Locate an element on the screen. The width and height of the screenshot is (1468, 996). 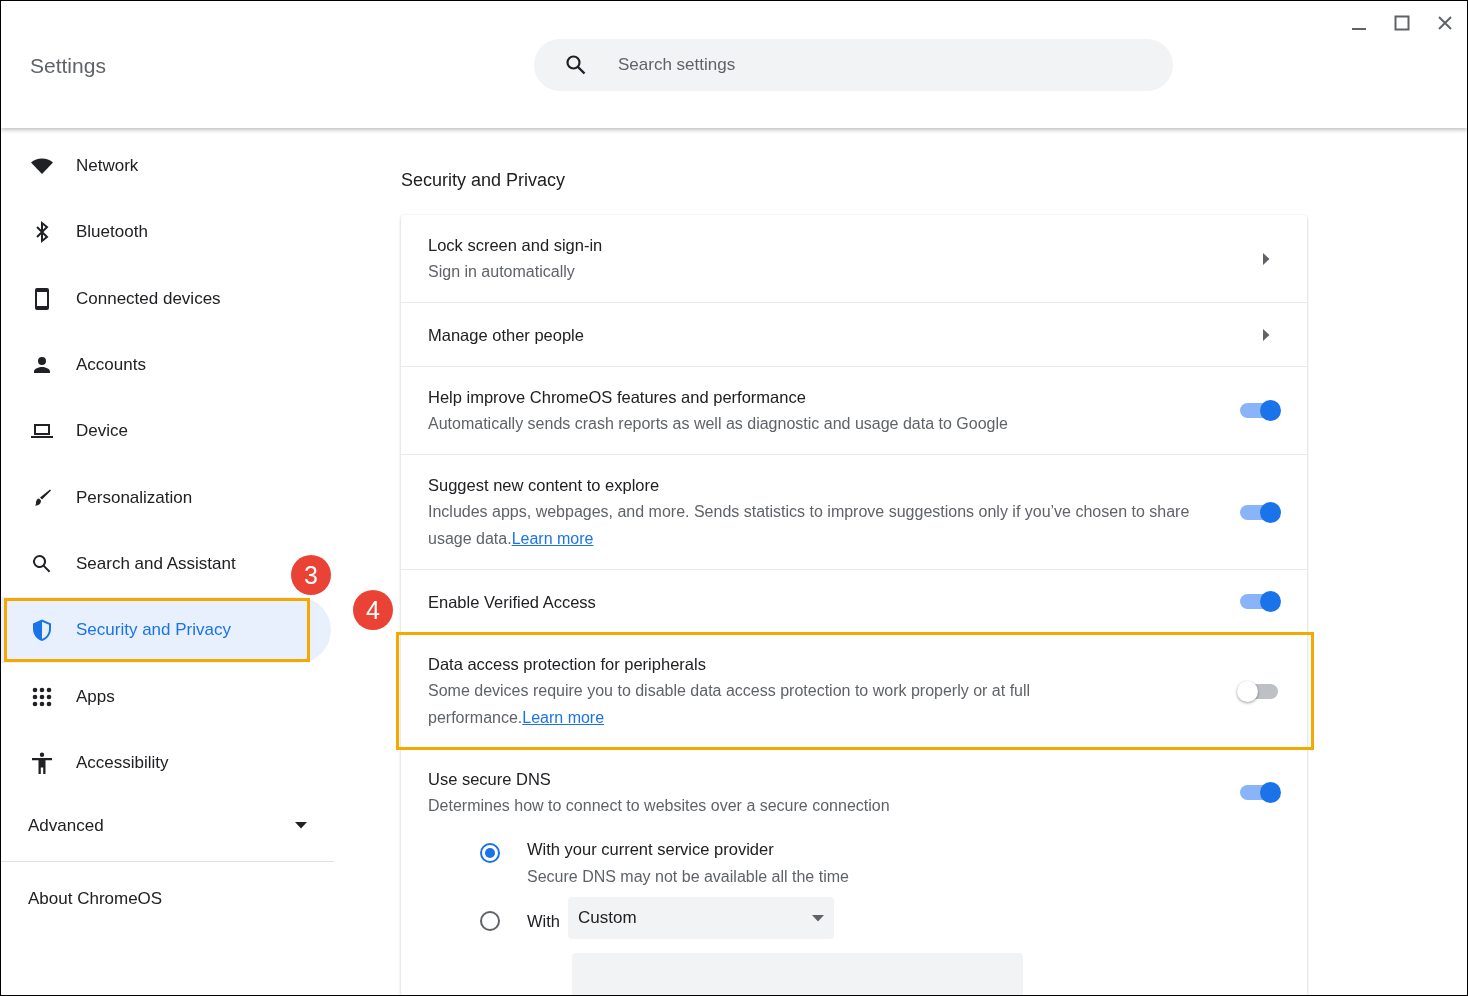
sidebar-item: Bluetooth is located at coordinates (80, 232).